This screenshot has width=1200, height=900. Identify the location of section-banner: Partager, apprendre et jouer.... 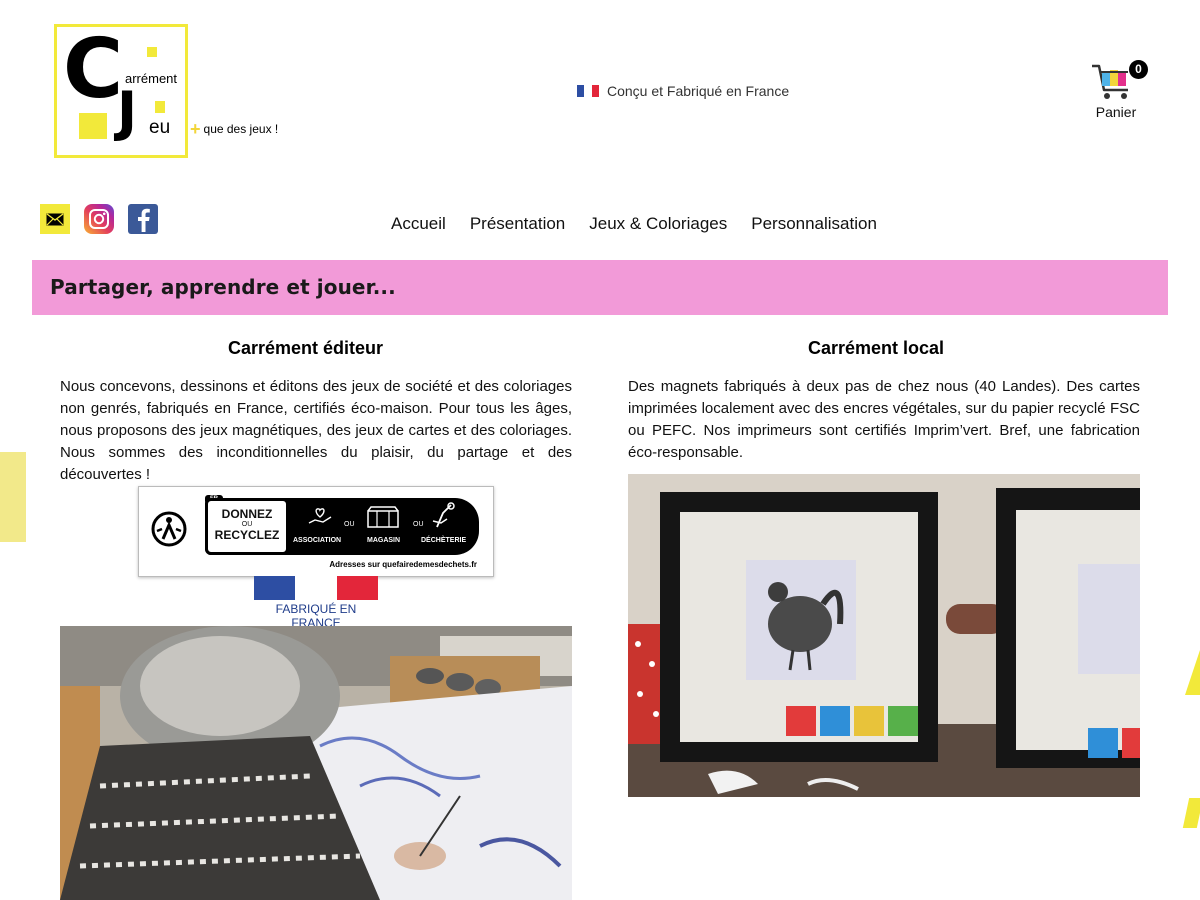
(600, 287).